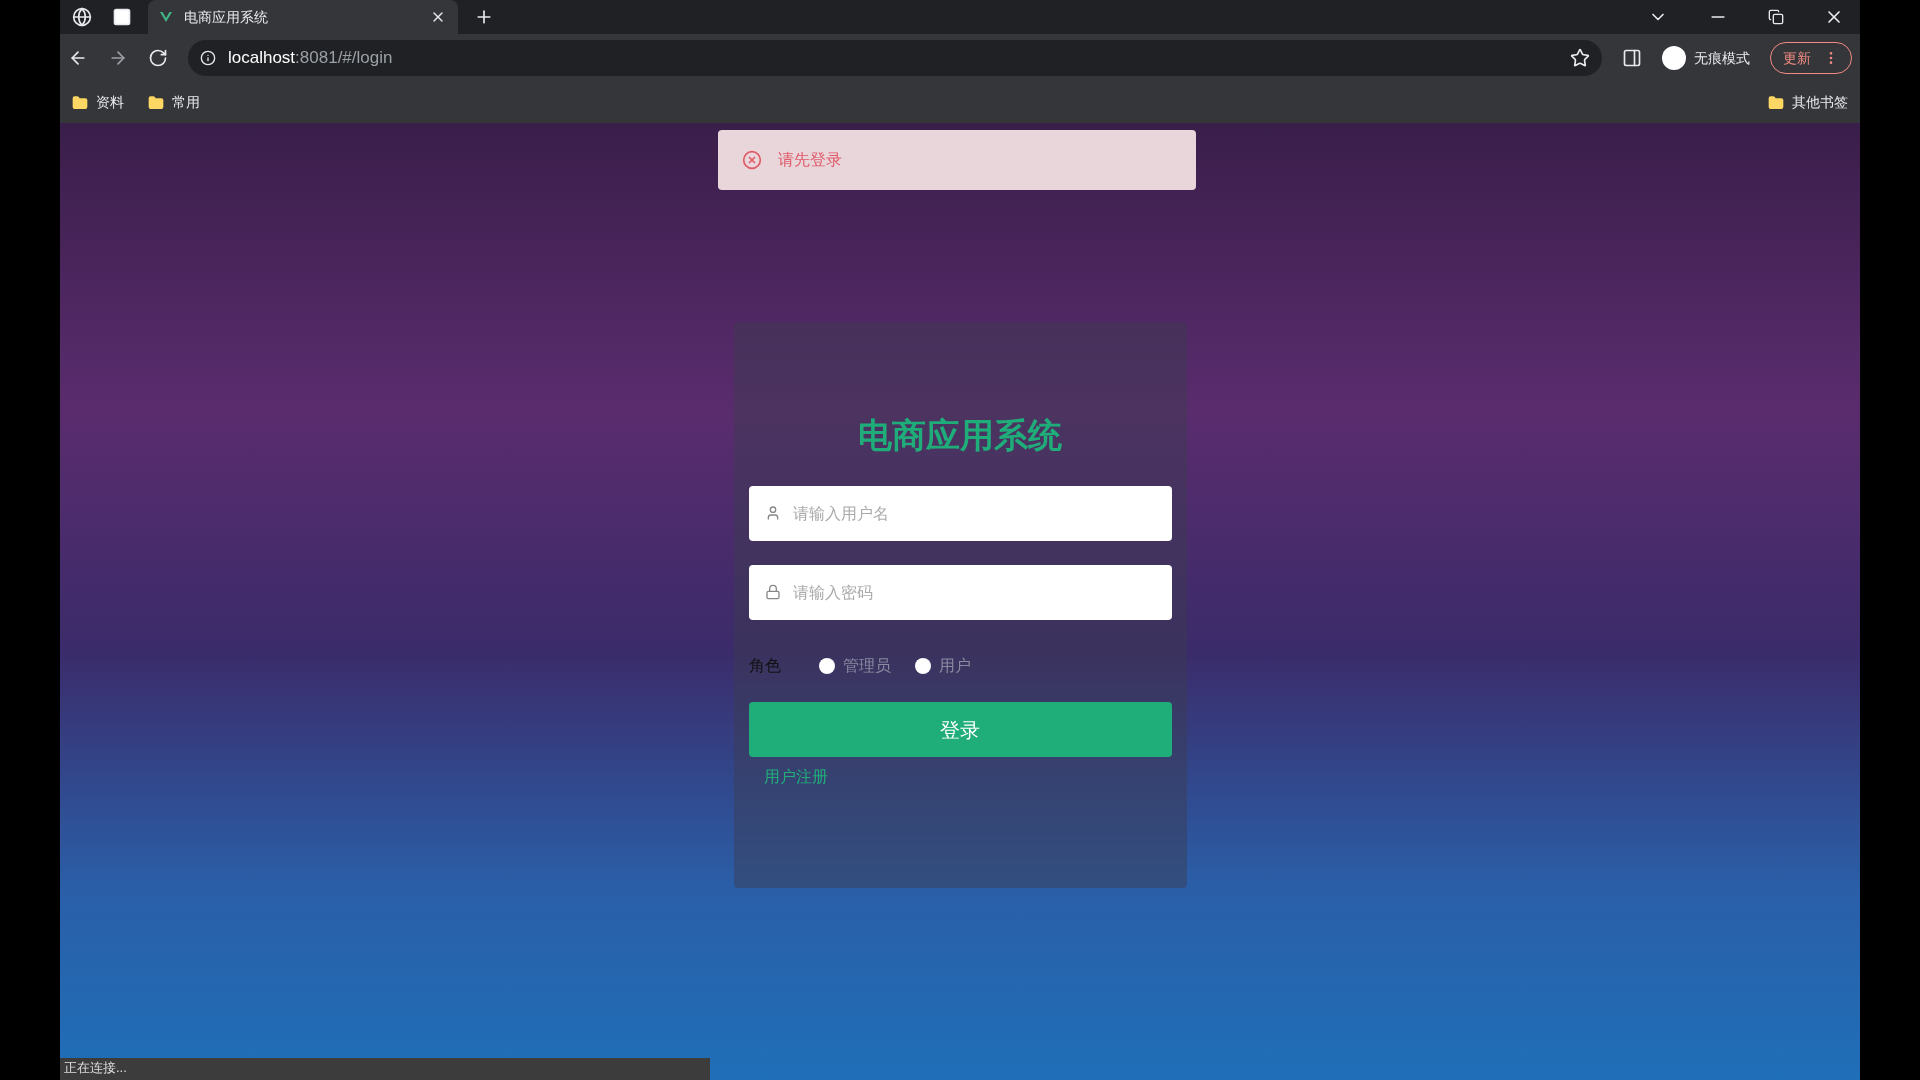  Describe the element at coordinates (158, 58) in the screenshot. I see `reload-icon` at that location.